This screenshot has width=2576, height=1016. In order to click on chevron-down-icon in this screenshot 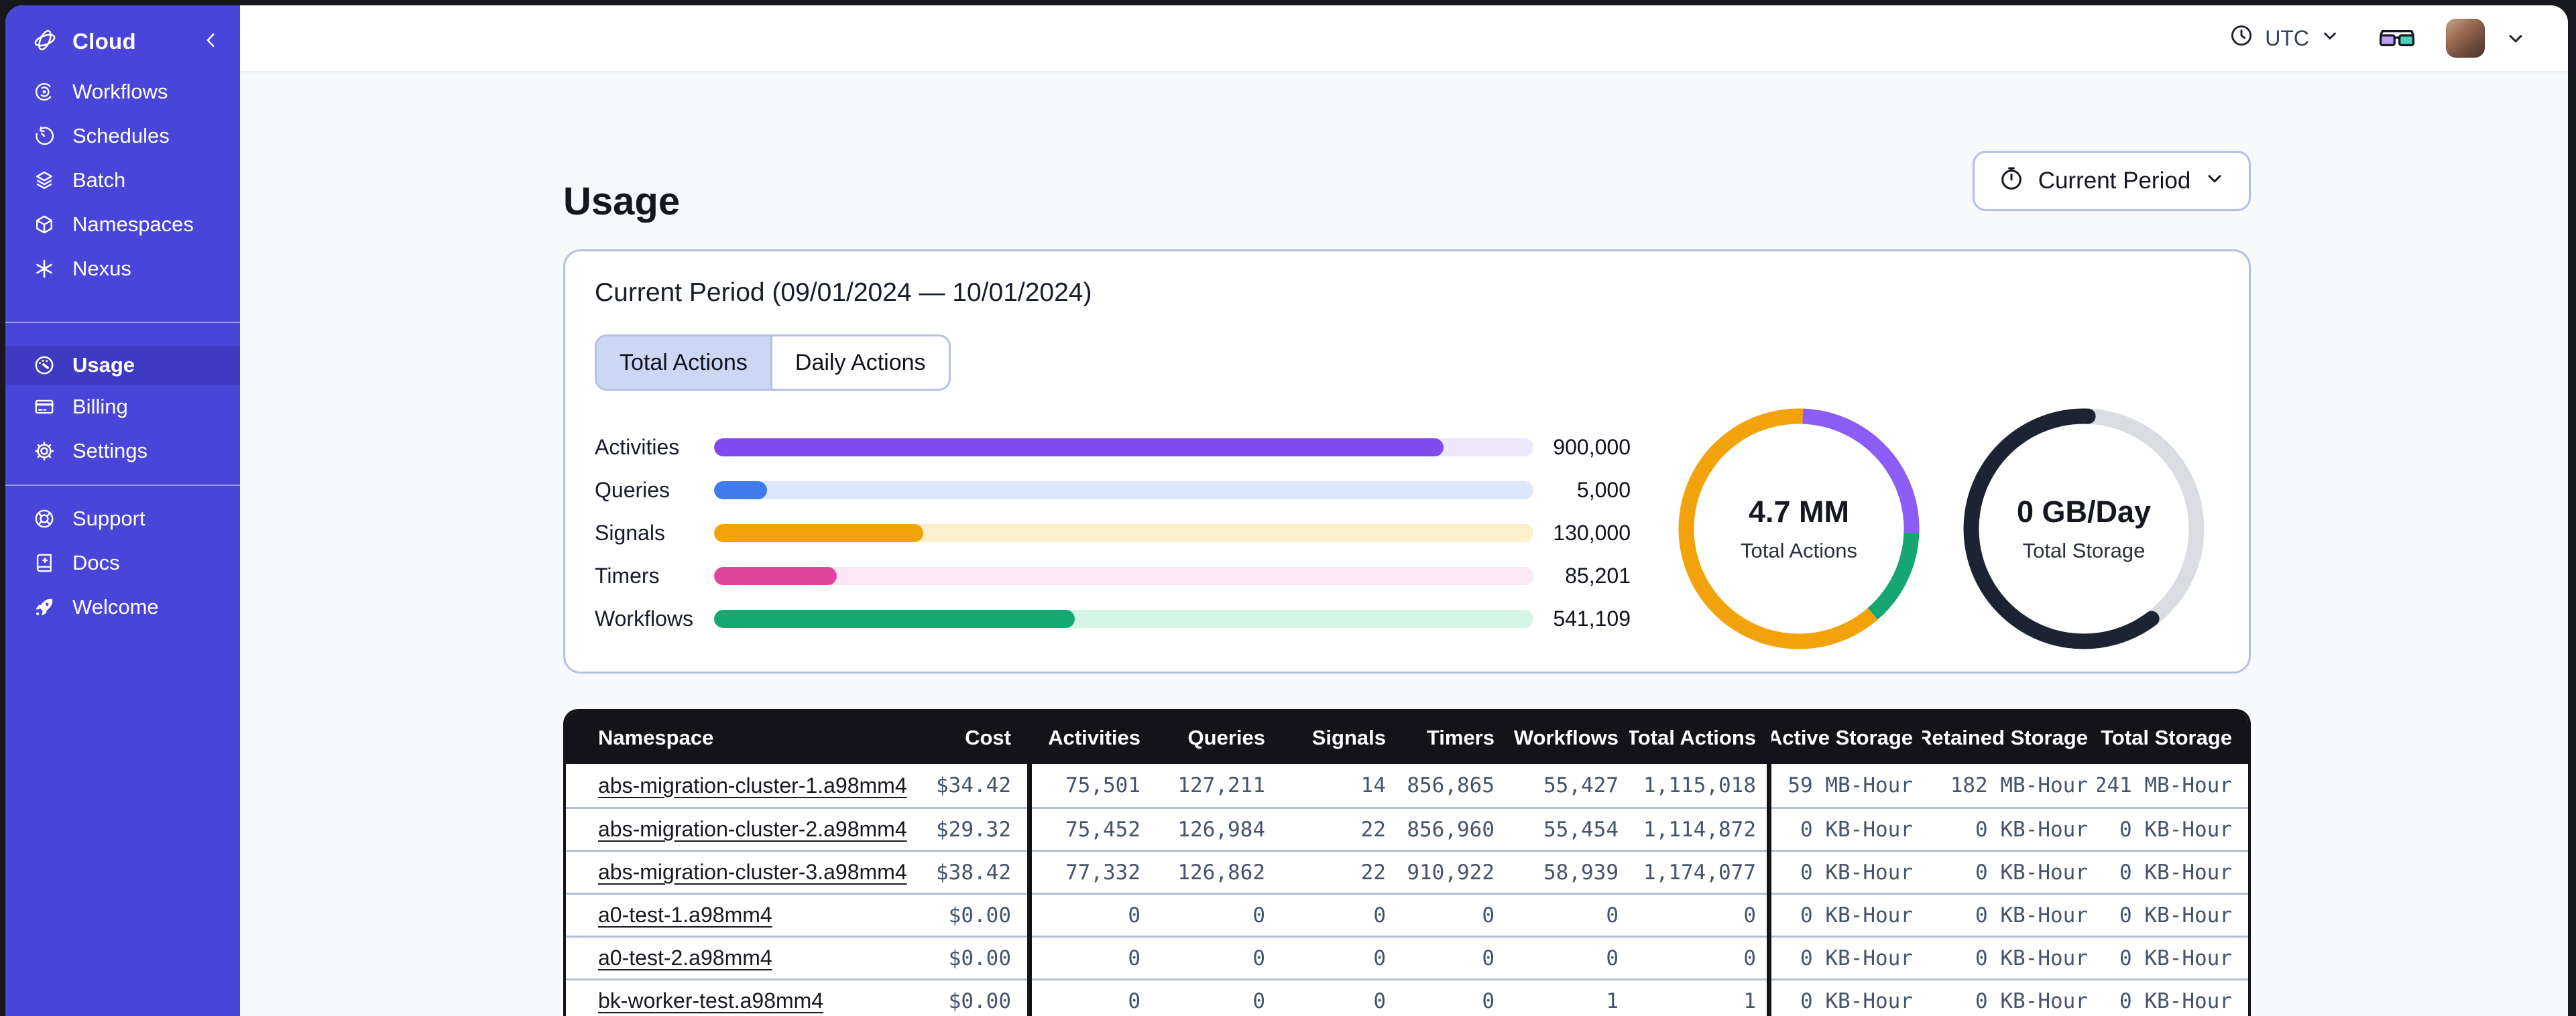, I will do `click(2214, 181)`.